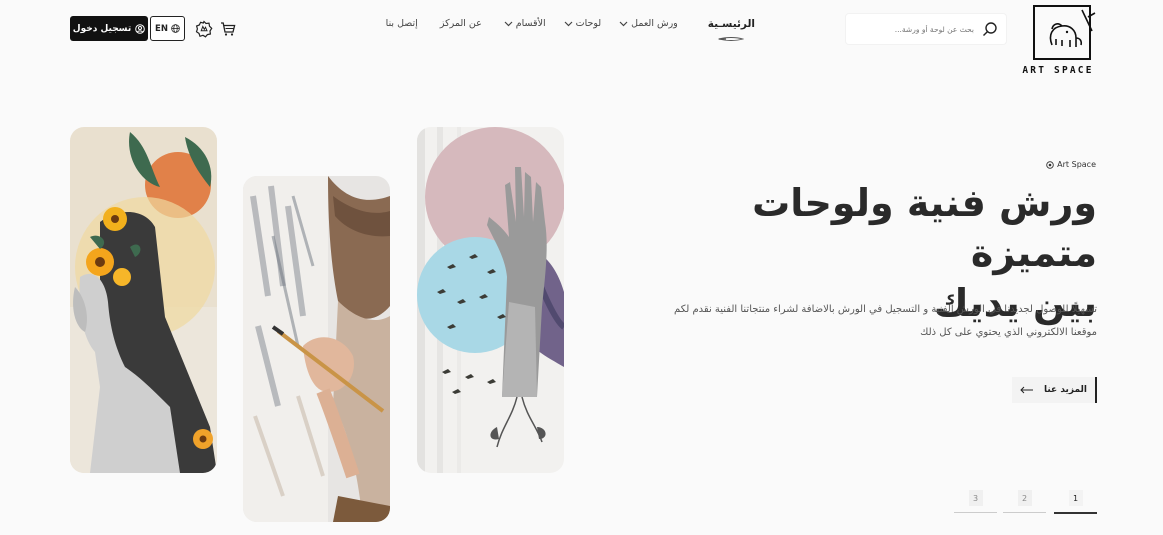 Image resolution: width=1163 pixels, height=535 pixels. I want to click on login-label: تسجيل دخول, so click(102, 28).